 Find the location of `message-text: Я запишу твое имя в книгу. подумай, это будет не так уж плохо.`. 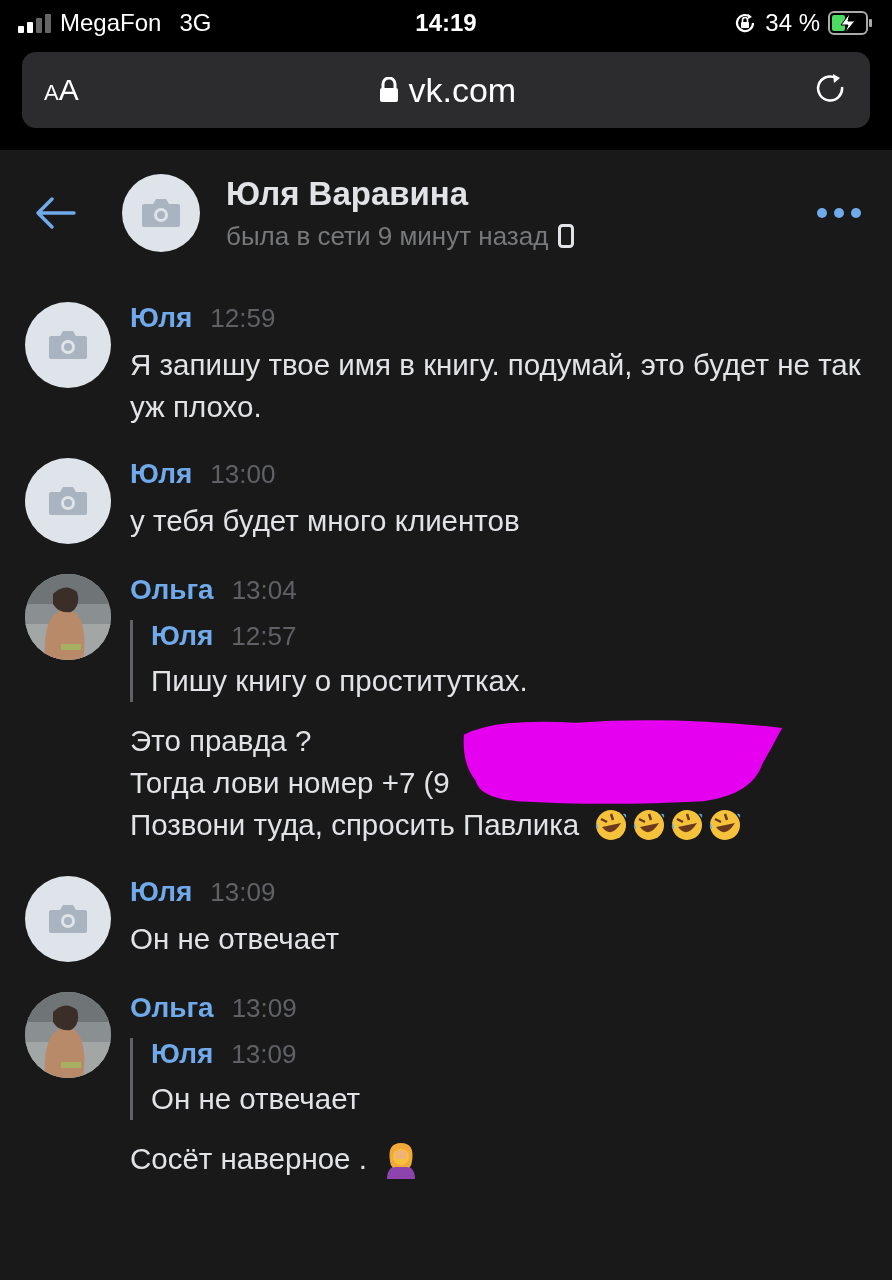

message-text: Я запишу твое имя в книгу. подумай, это будет не так уж плохо. is located at coordinates (496, 386).